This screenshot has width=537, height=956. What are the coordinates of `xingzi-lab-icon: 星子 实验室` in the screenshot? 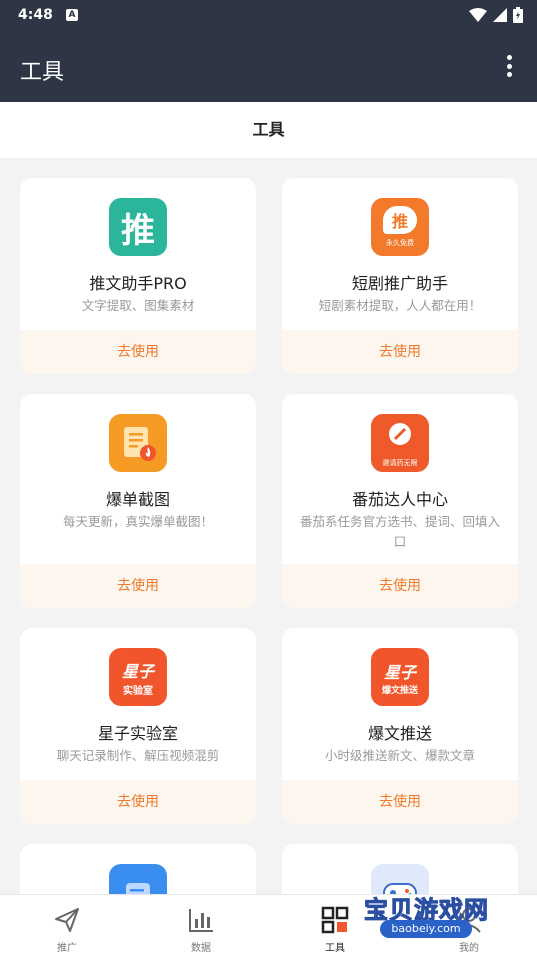 It's located at (138, 677).